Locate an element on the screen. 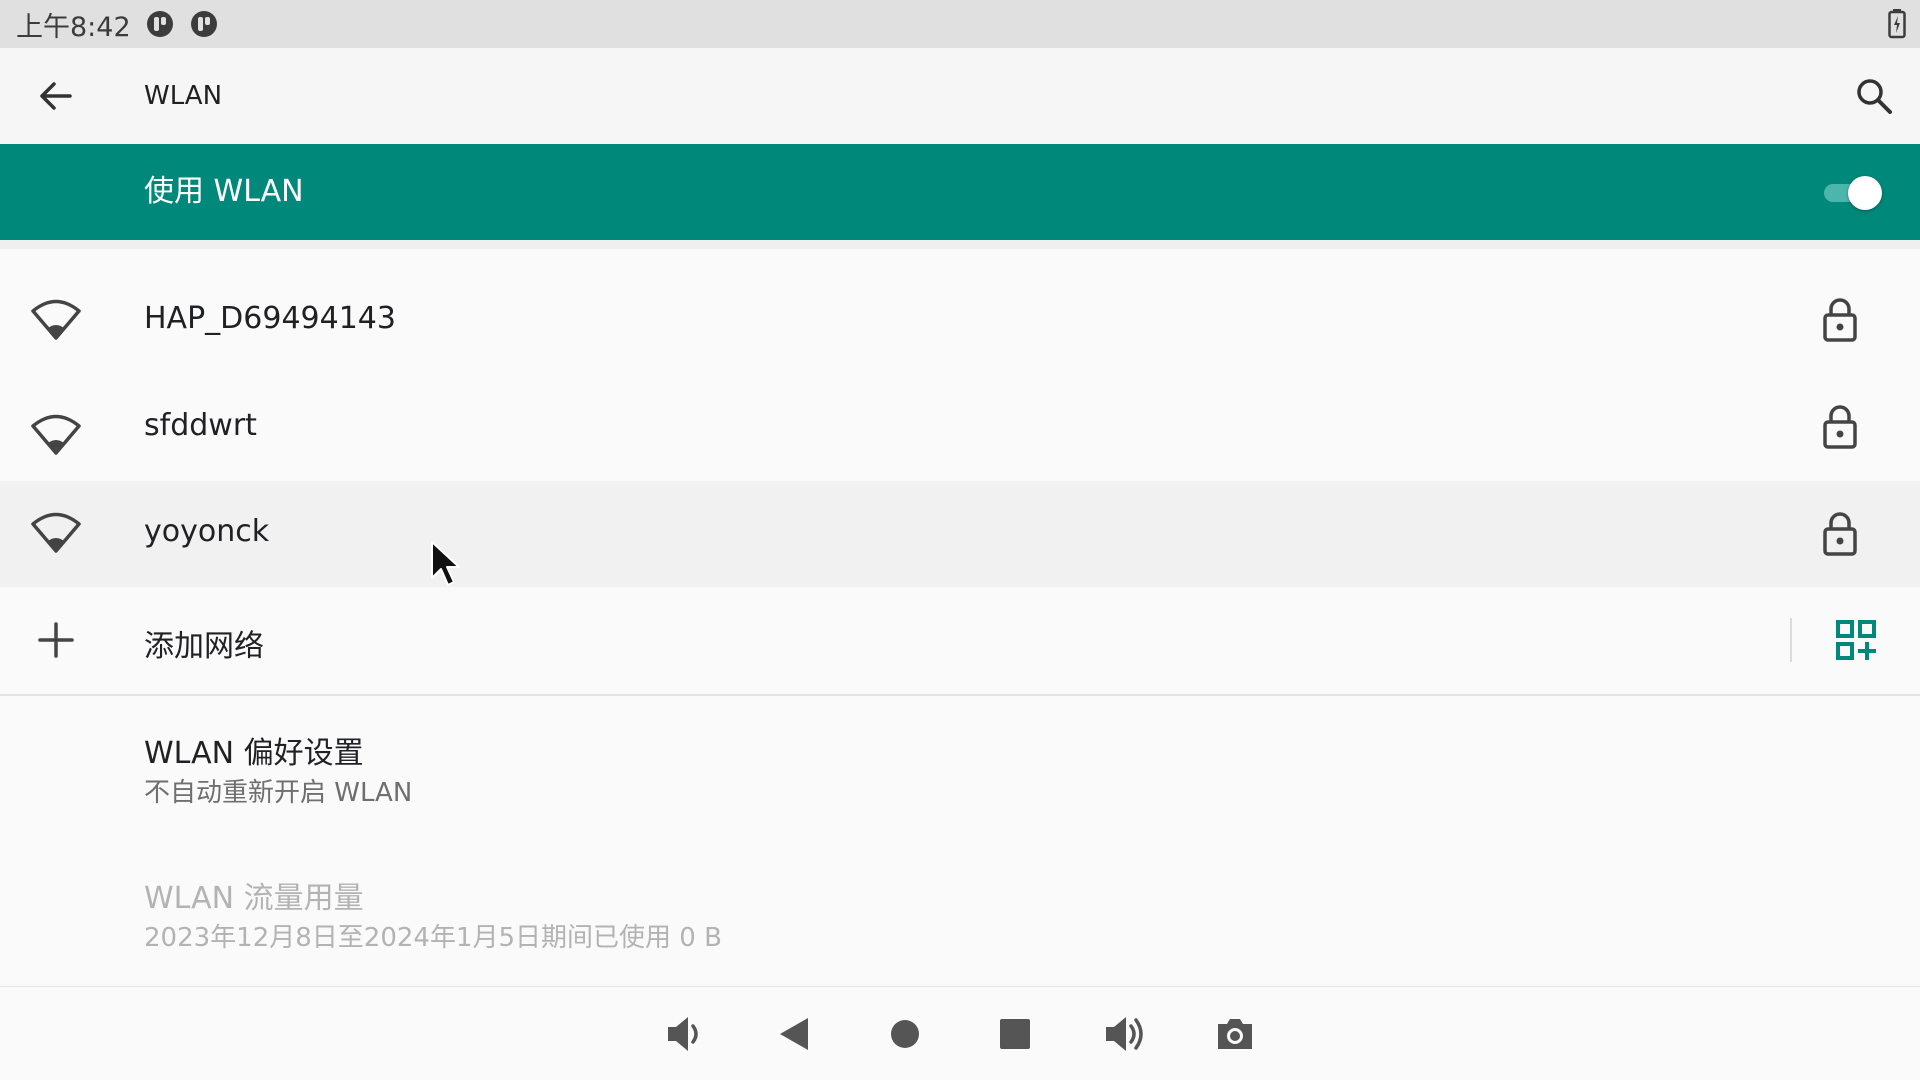 The image size is (1920, 1080). wlan-toggle is located at coordinates (1850, 192).